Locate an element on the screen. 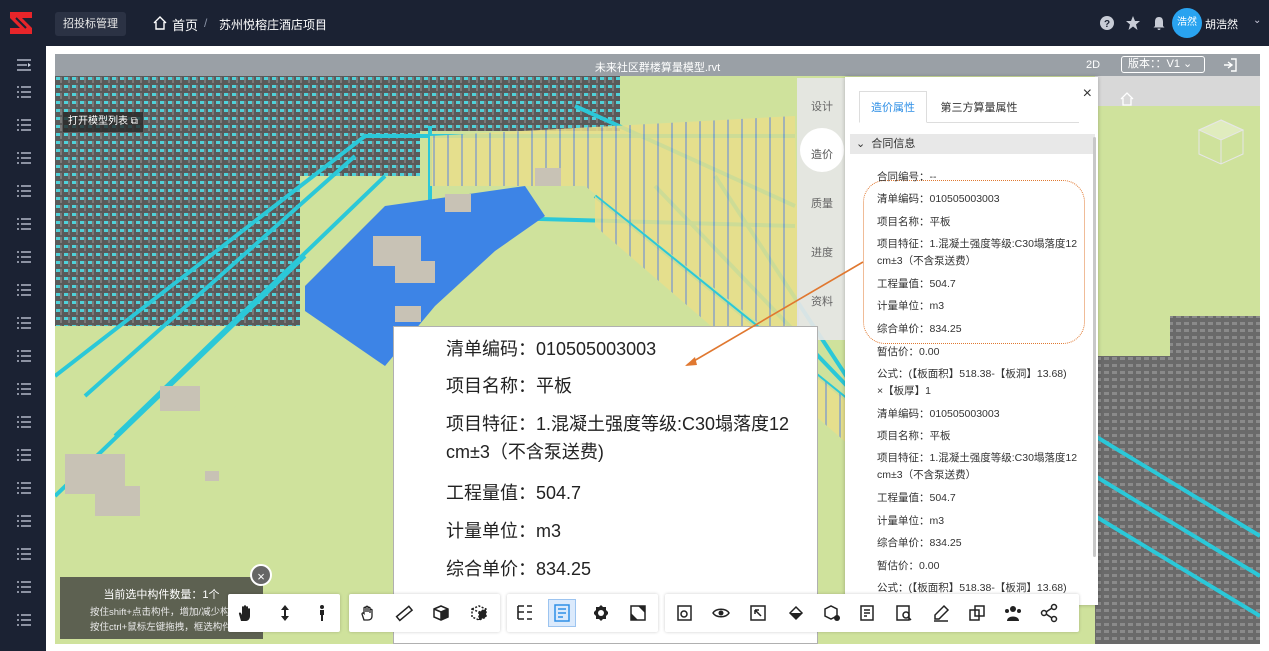  nav-cube is located at coordinates (1221, 142).